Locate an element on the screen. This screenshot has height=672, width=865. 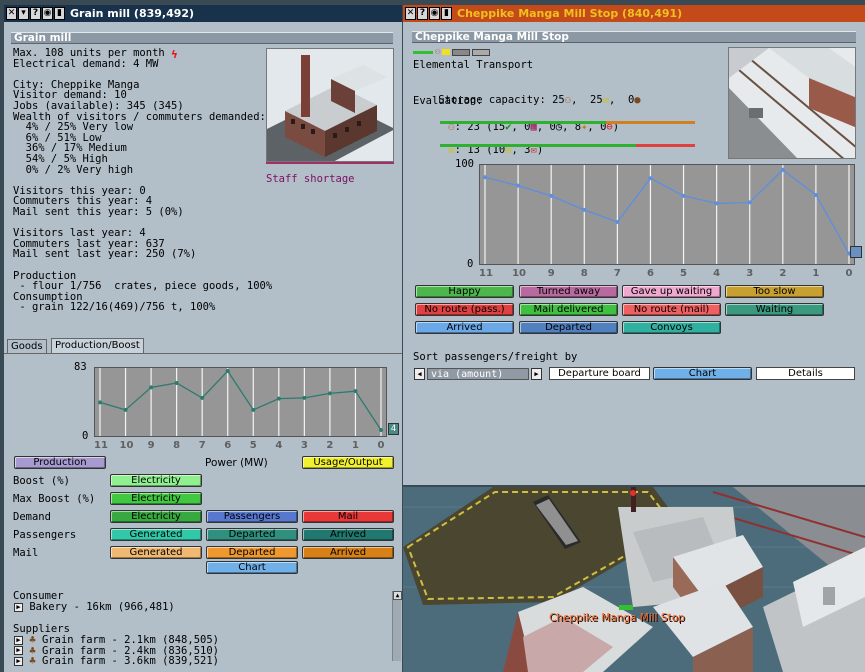
chart-side-handle is located at coordinates (856, 252).